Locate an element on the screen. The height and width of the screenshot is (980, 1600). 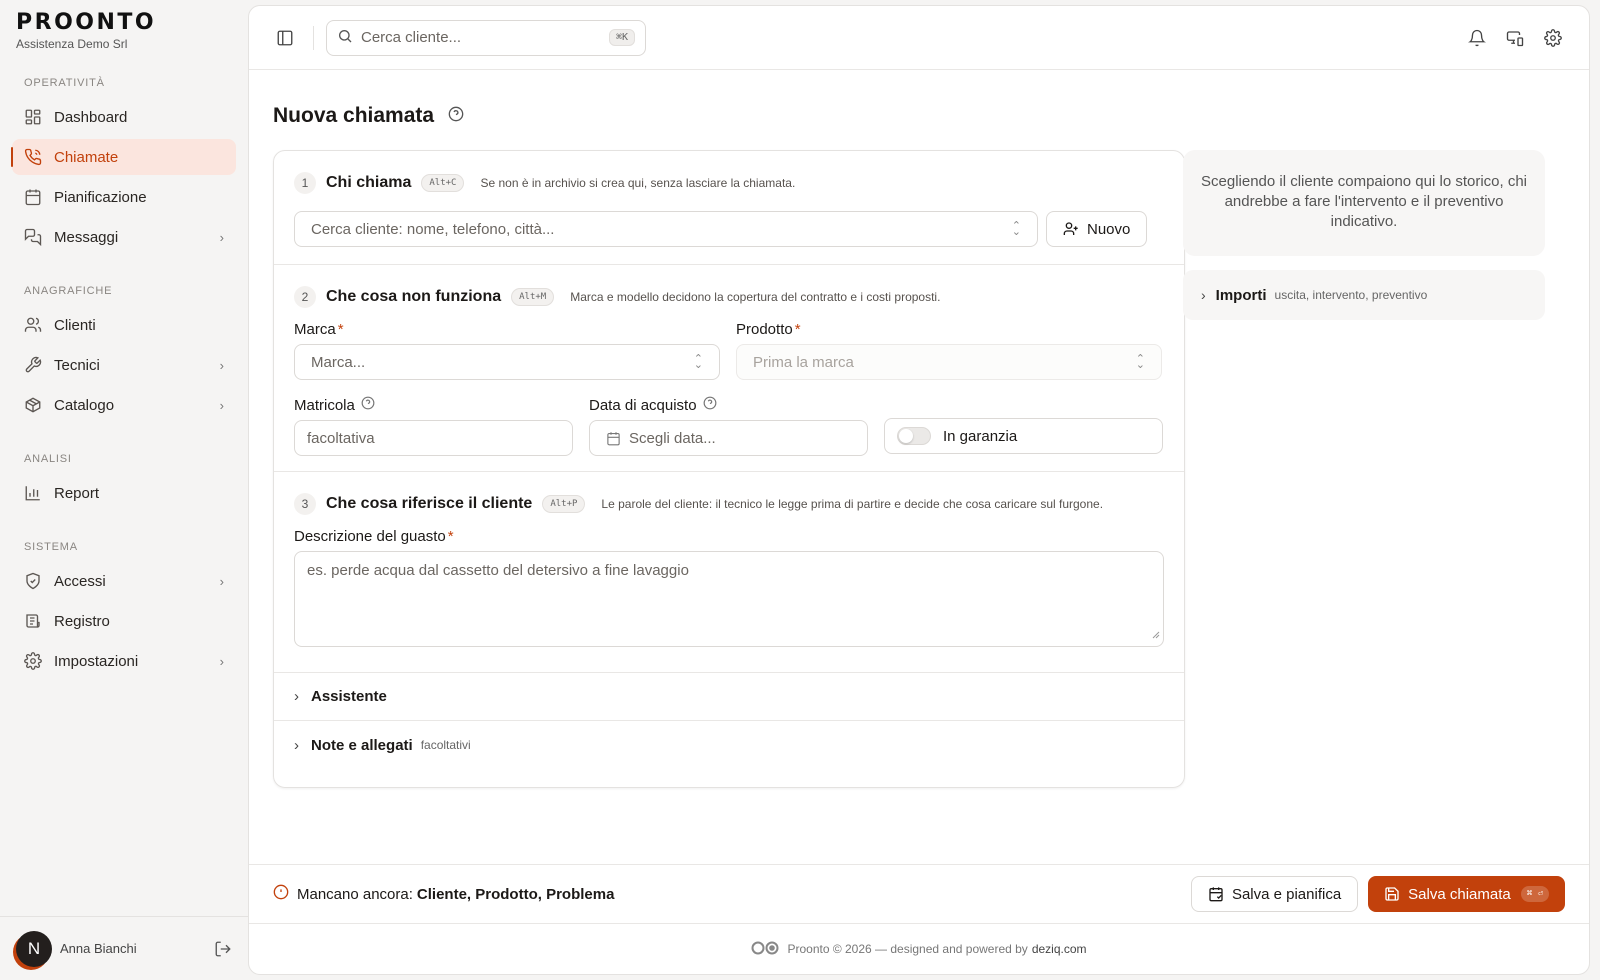
save-call-shortcut: ⌘ ⏎ is located at coordinates (1534, 894).